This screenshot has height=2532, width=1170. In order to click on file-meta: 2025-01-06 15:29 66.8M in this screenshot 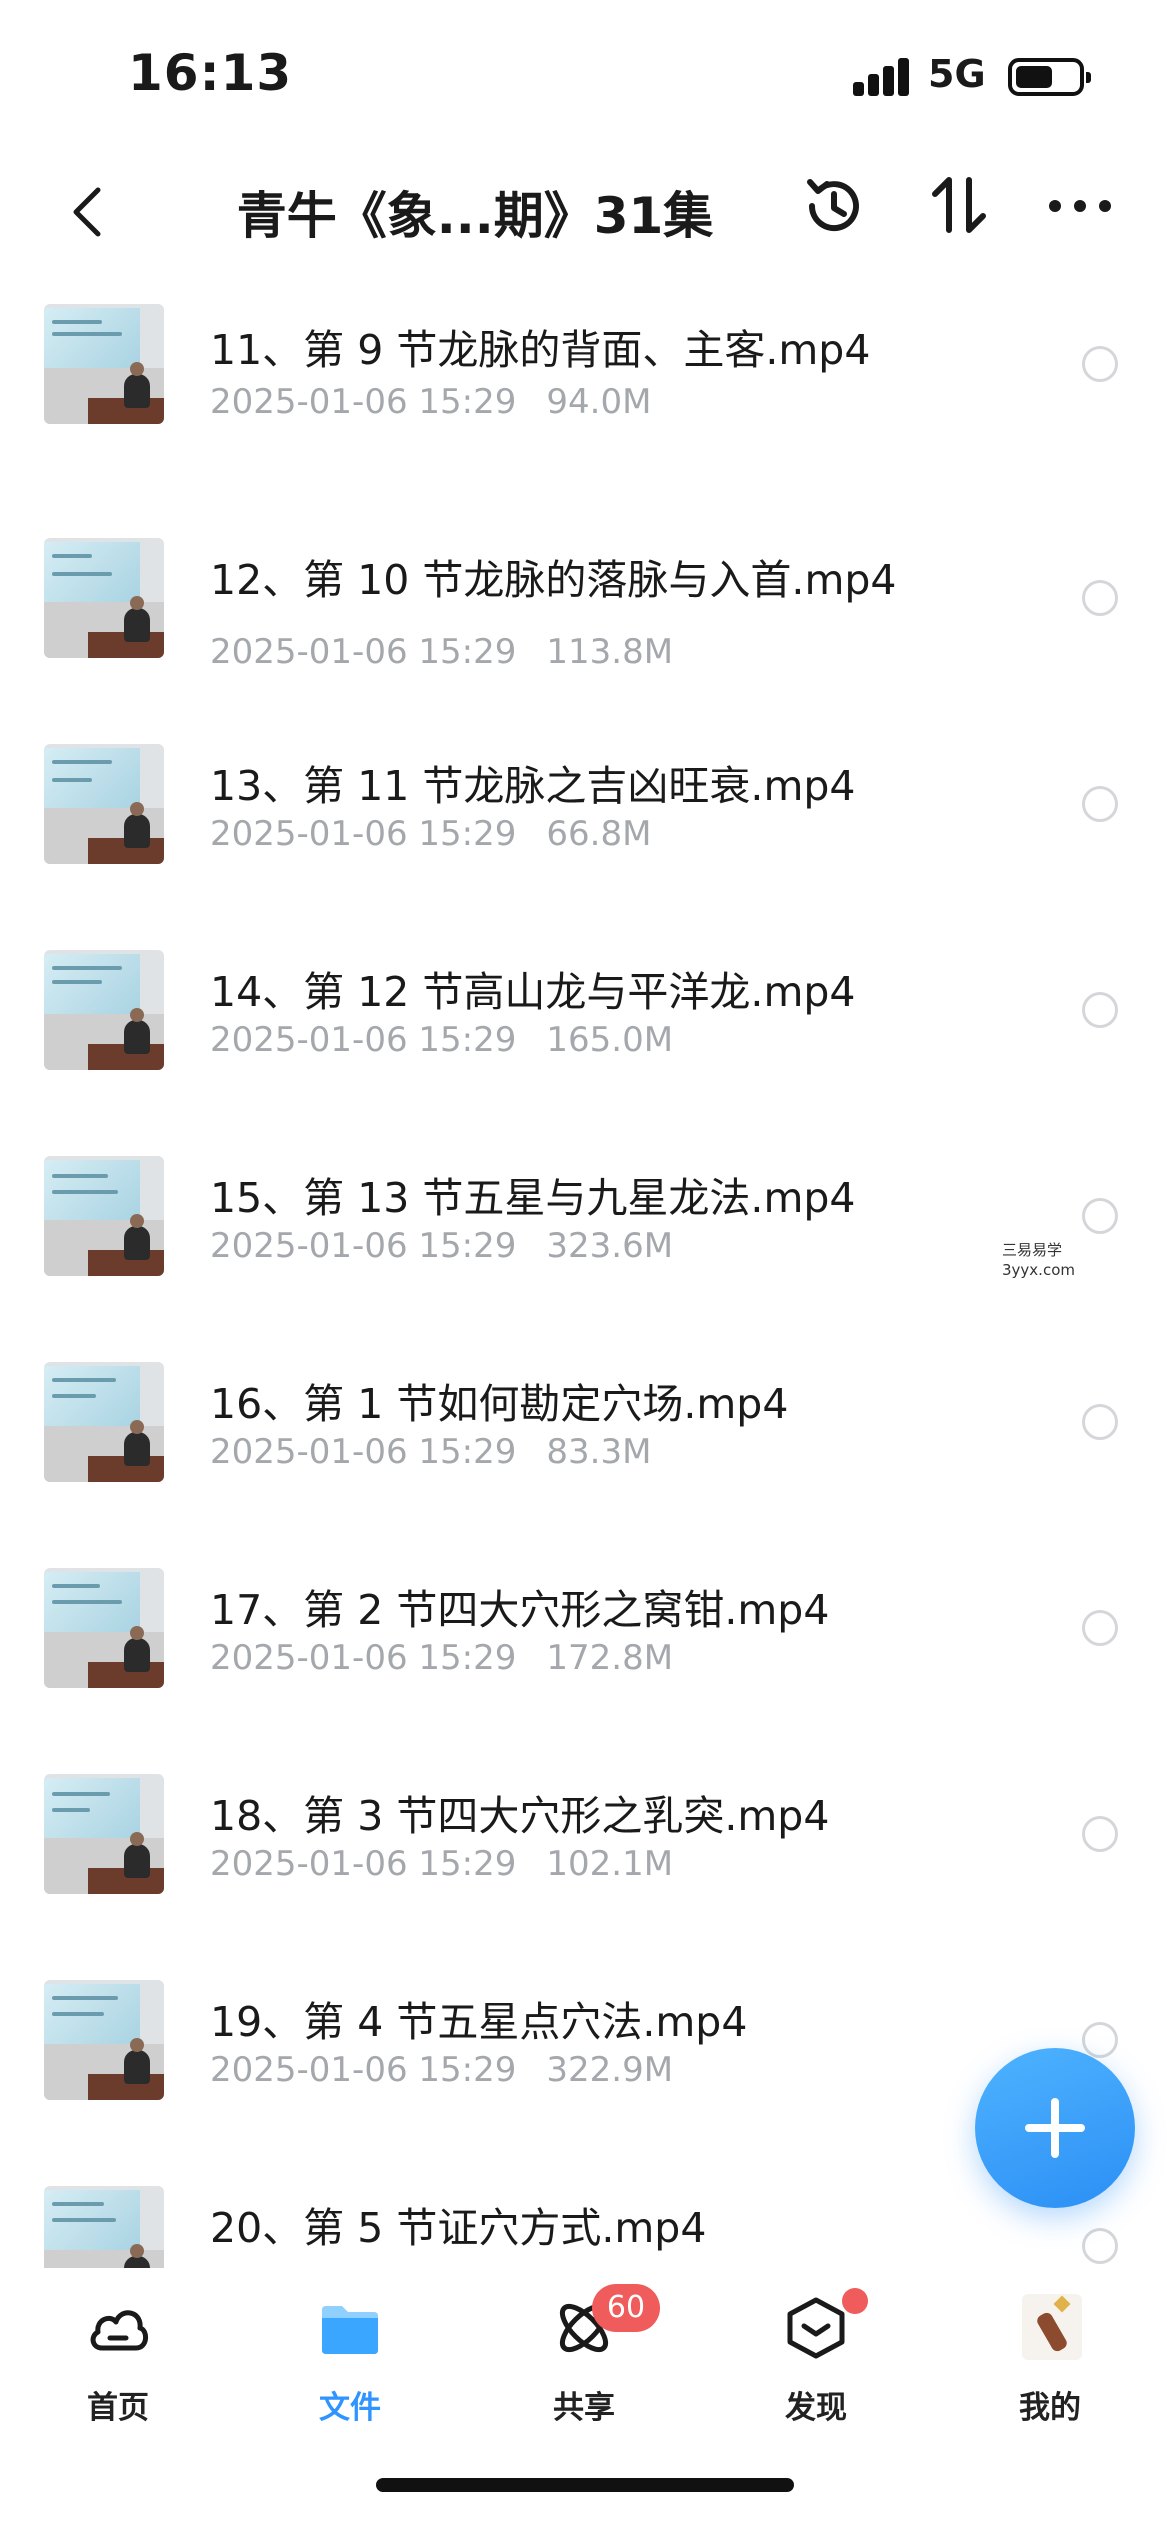, I will do `click(430, 834)`.